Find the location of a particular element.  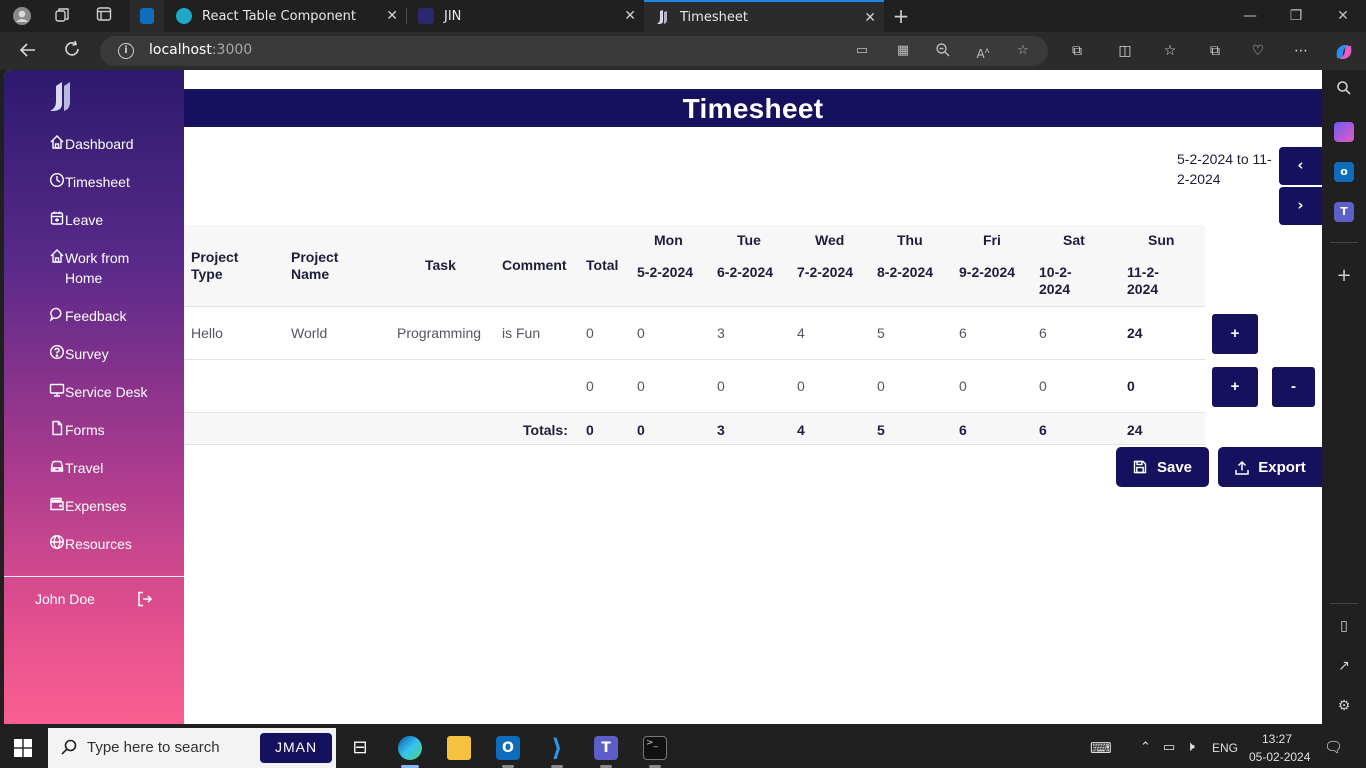

favorites-icon: ☆ is located at coordinates (1170, 51).